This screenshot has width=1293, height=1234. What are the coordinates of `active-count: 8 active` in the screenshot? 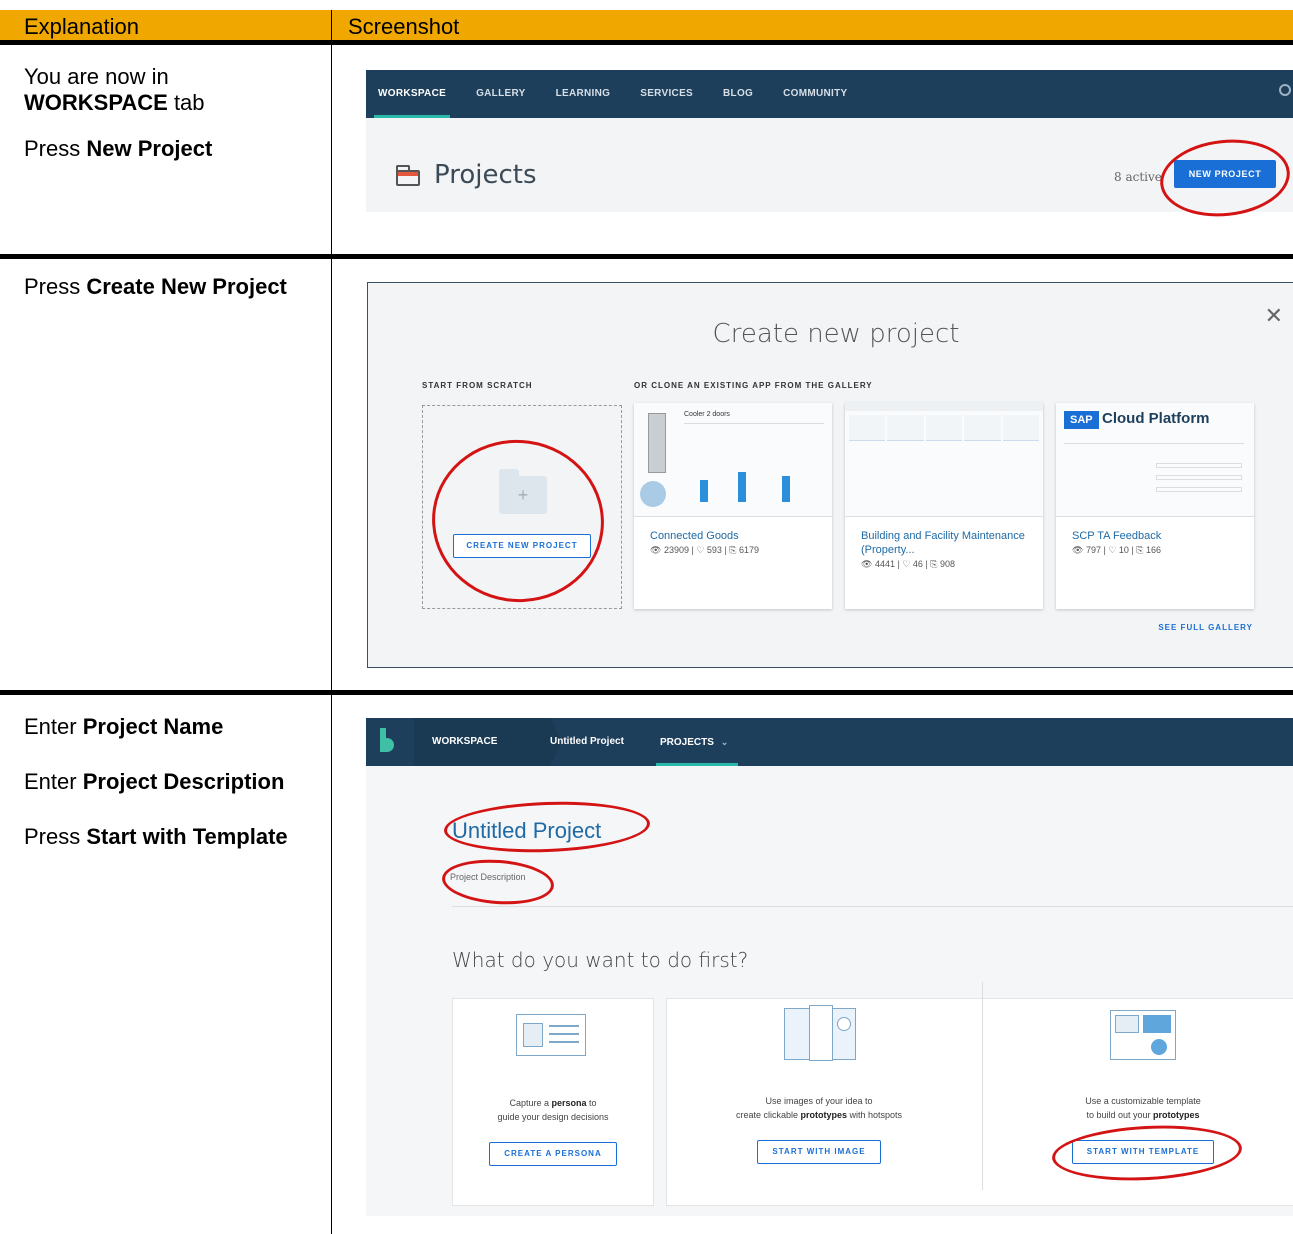 It's located at (1138, 177).